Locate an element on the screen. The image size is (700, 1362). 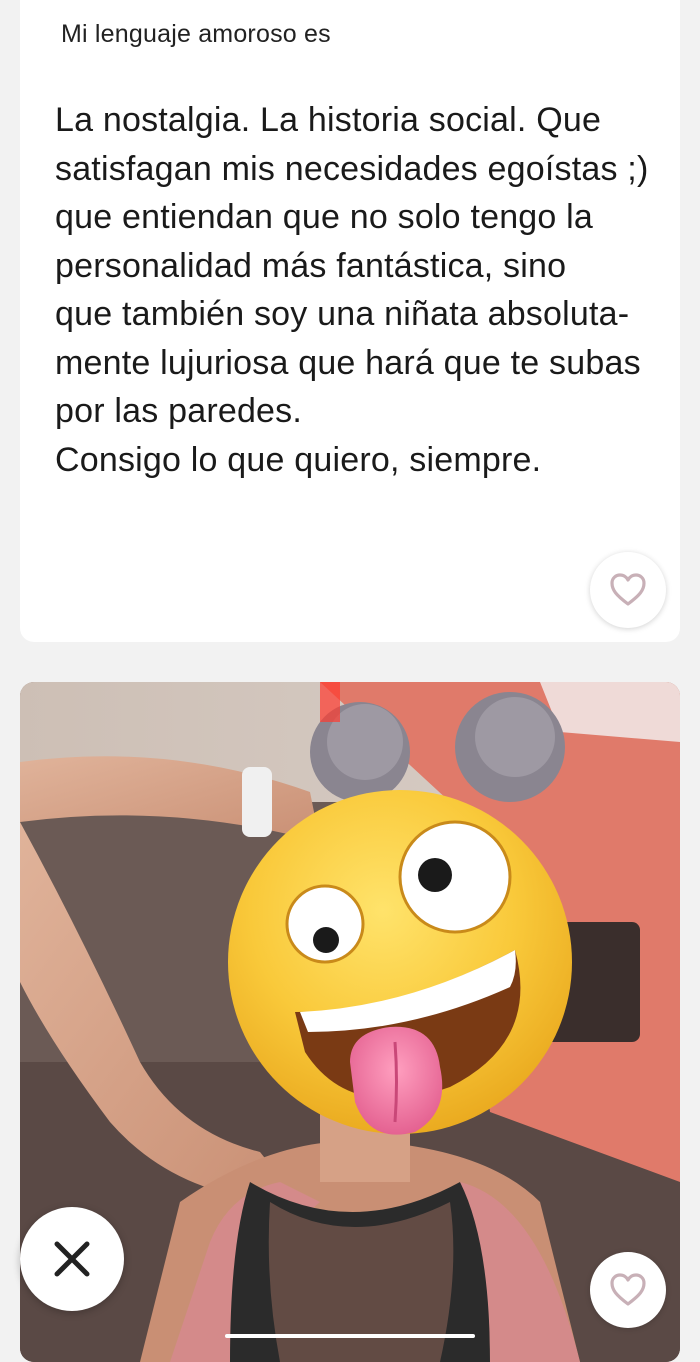
zany-face-emoji is located at coordinates (400, 962).